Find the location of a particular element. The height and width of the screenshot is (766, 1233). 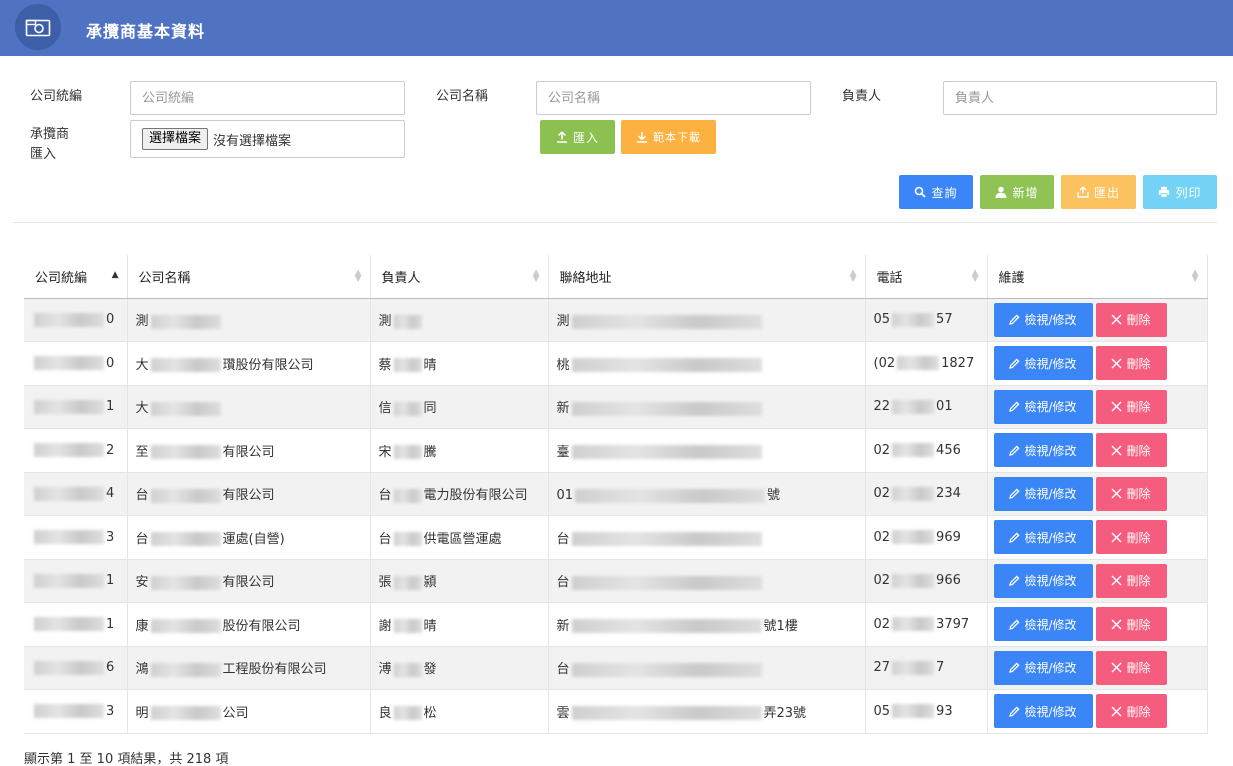

address-start: 臺 is located at coordinates (563, 452).